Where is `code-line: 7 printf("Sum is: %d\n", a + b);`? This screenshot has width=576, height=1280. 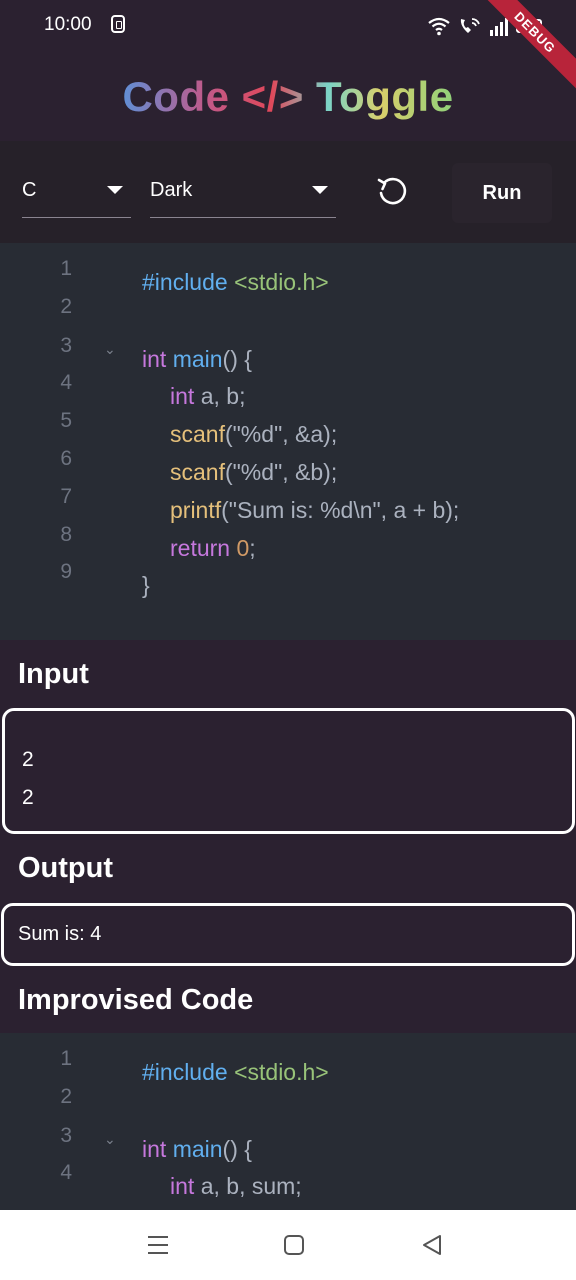
code-line: 7 printf("Sum is: %d\n", a + b); is located at coordinates (288, 510).